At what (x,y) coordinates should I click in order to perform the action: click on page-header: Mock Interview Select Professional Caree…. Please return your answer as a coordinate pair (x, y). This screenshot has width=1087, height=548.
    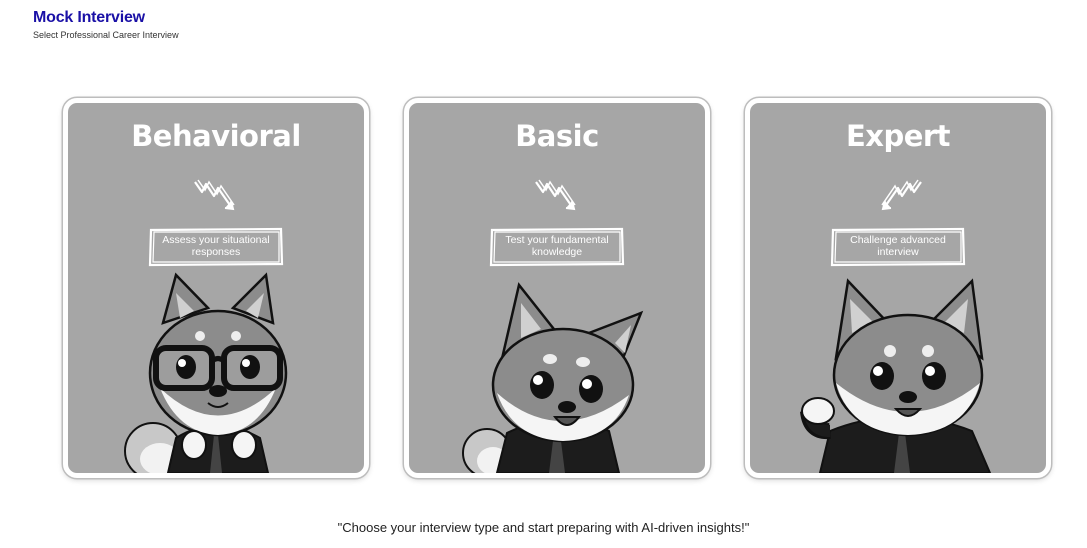
    Looking at the image, I should click on (106, 25).